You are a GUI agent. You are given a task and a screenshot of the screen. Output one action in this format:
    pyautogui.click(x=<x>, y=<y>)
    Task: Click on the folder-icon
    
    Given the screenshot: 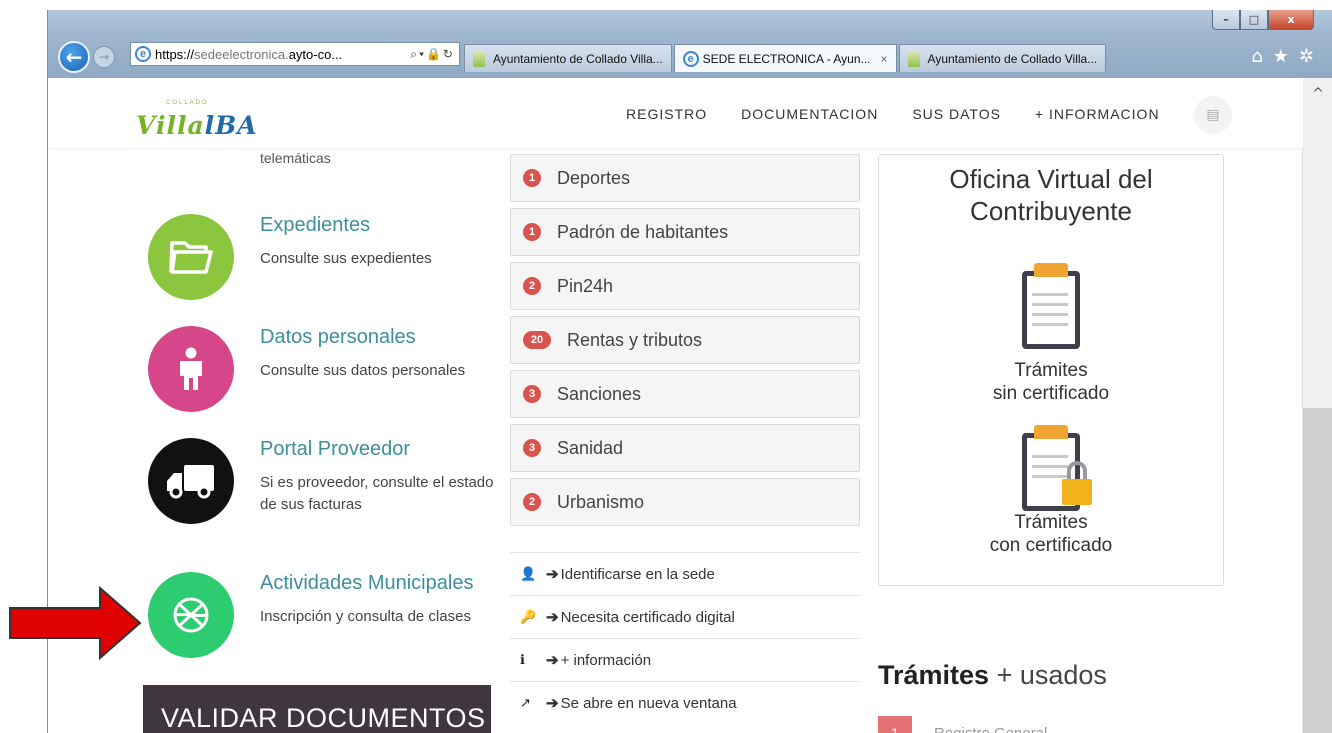 What is the action you would take?
    pyautogui.click(x=191, y=257)
    